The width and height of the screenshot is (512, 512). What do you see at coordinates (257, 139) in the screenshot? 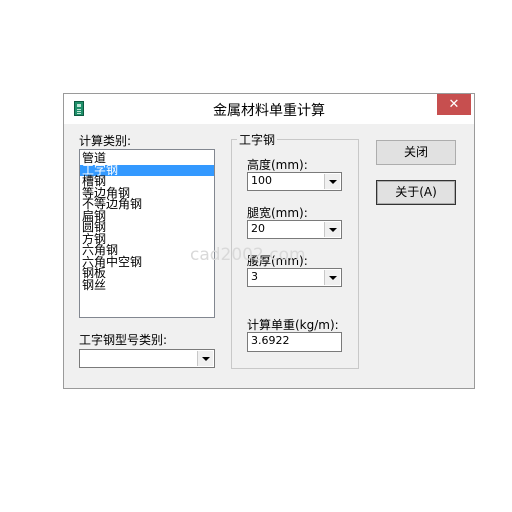
I see `groupbox-title: 工字钢` at bounding box center [257, 139].